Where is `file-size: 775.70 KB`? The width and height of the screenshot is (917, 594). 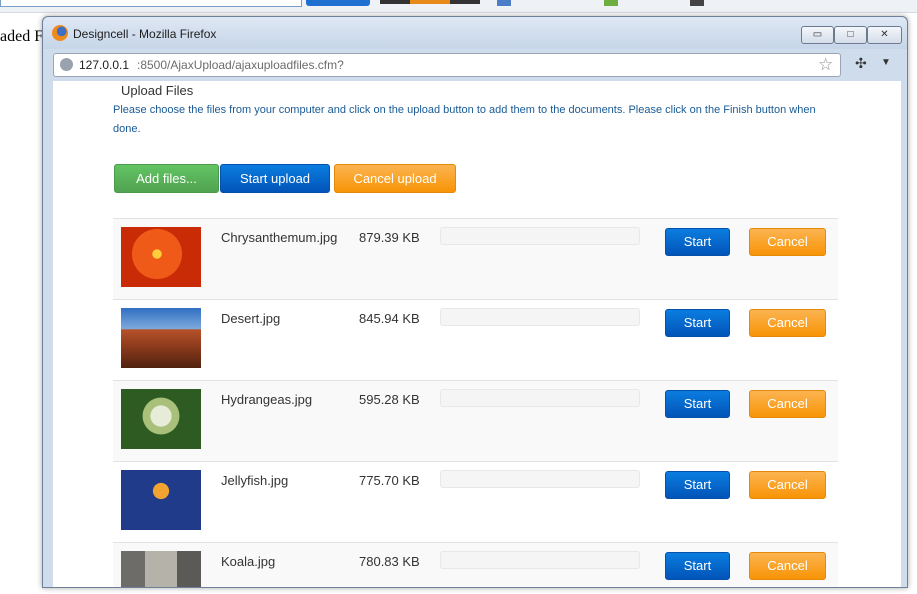
file-size: 775.70 KB is located at coordinates (389, 480).